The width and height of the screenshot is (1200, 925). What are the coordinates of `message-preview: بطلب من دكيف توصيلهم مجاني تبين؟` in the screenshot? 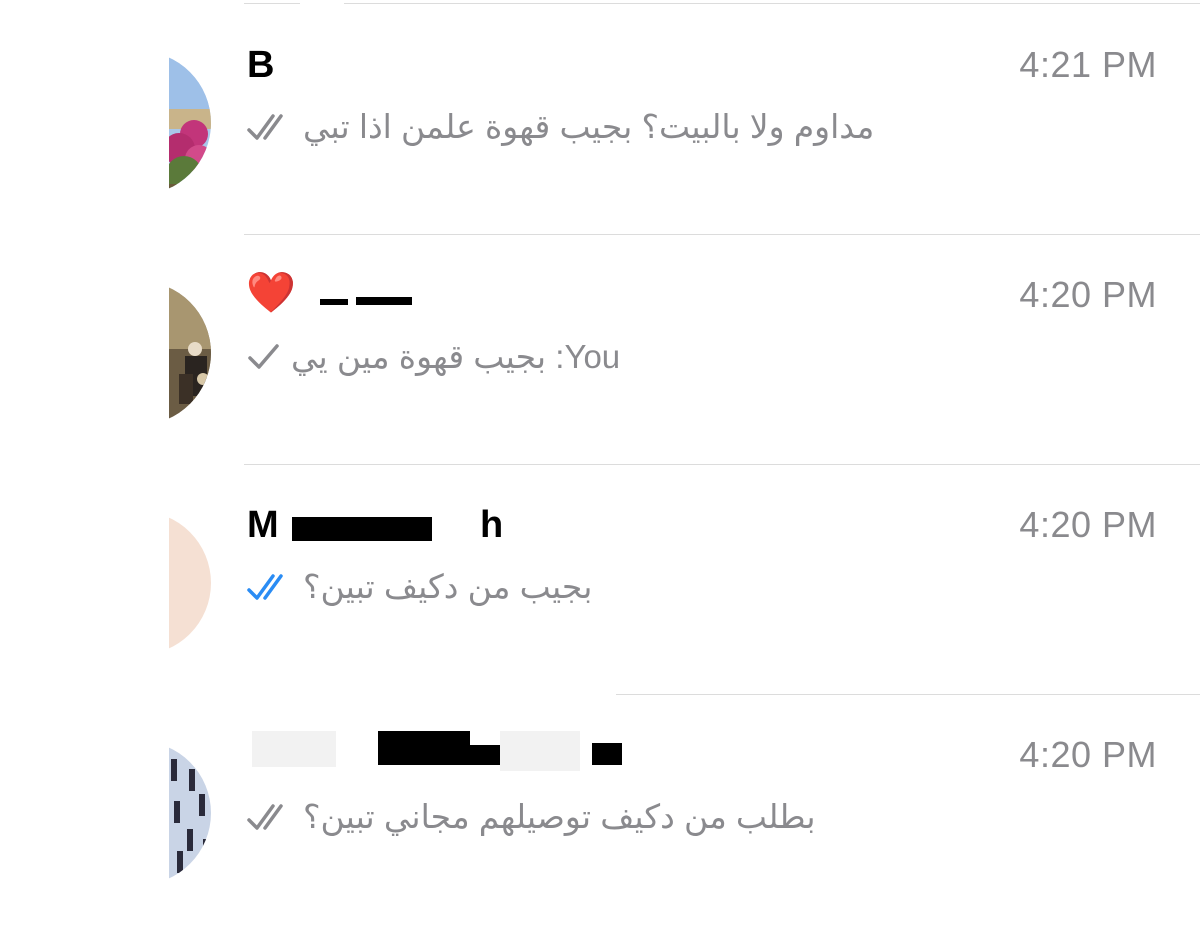 It's located at (531, 817).